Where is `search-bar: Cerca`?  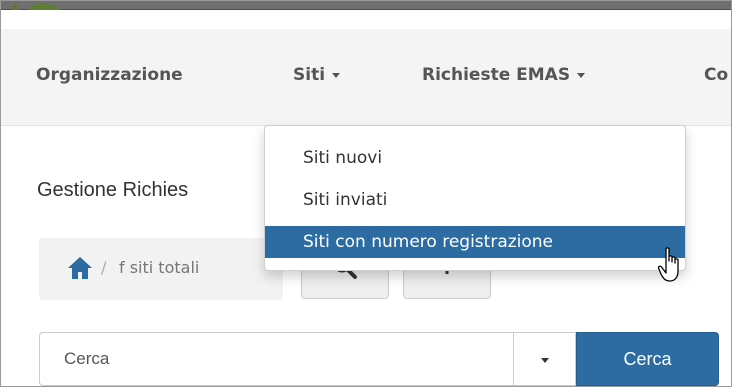
search-bar: Cerca is located at coordinates (379, 359).